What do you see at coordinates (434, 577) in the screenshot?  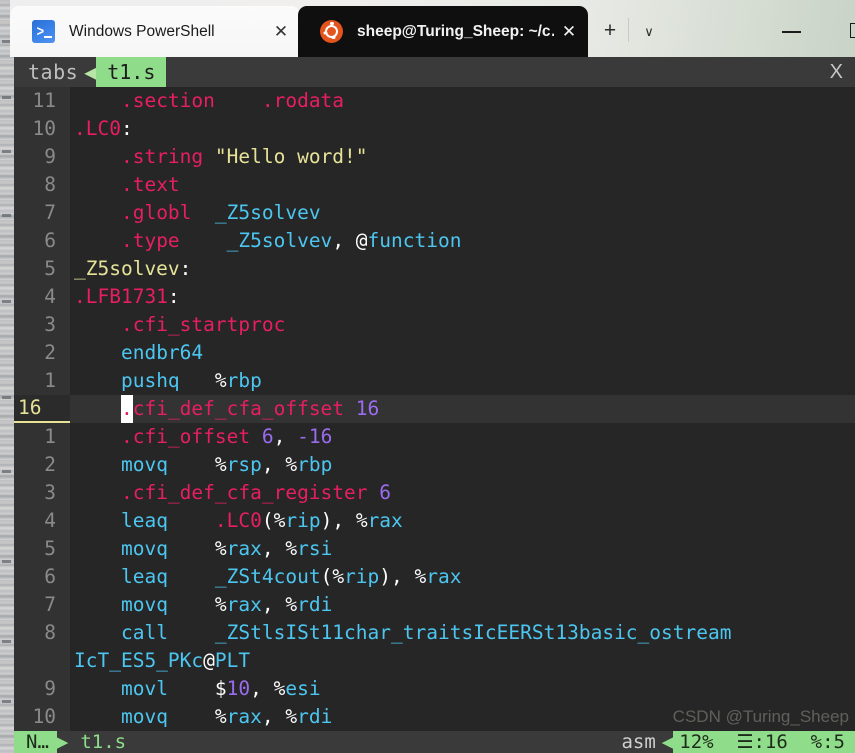 I see `code-line: 6 leaq _ZSt4cout(%rip), %rax` at bounding box center [434, 577].